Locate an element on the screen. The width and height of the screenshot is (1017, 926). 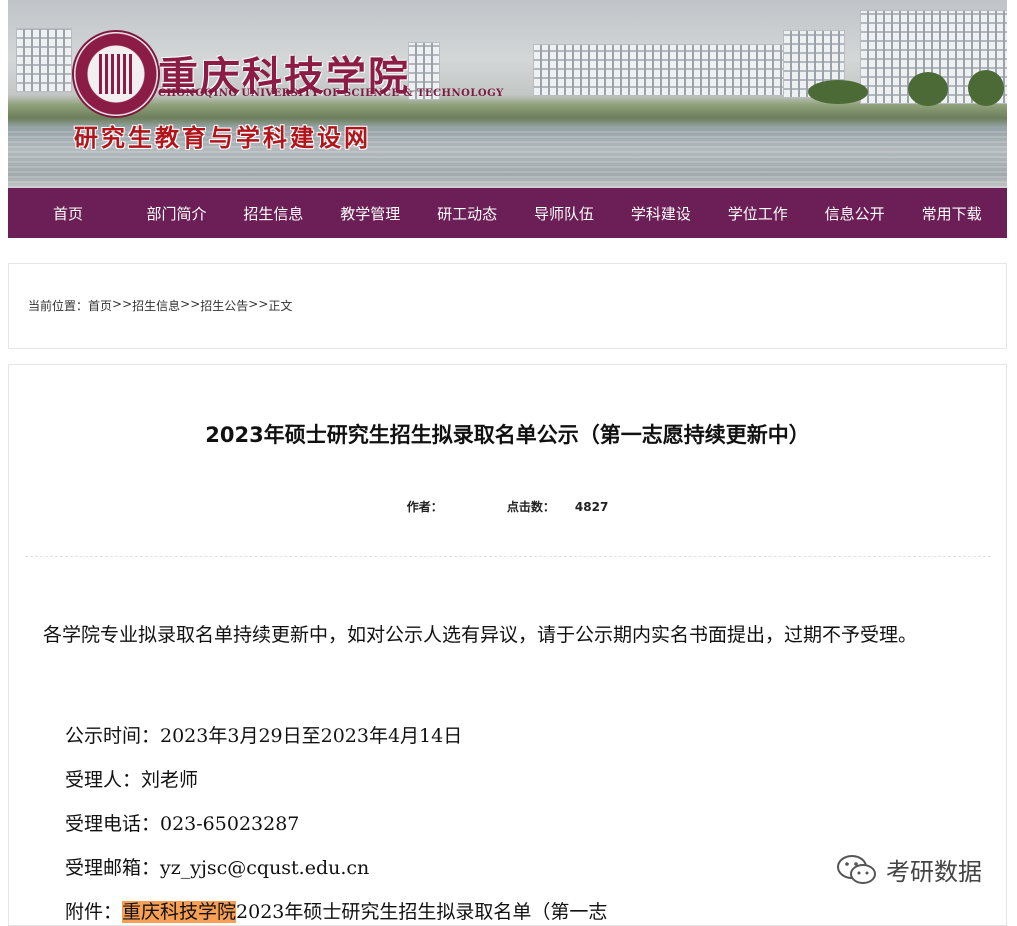
breadcrumb-admissions: 招生信息 is located at coordinates (156, 305).